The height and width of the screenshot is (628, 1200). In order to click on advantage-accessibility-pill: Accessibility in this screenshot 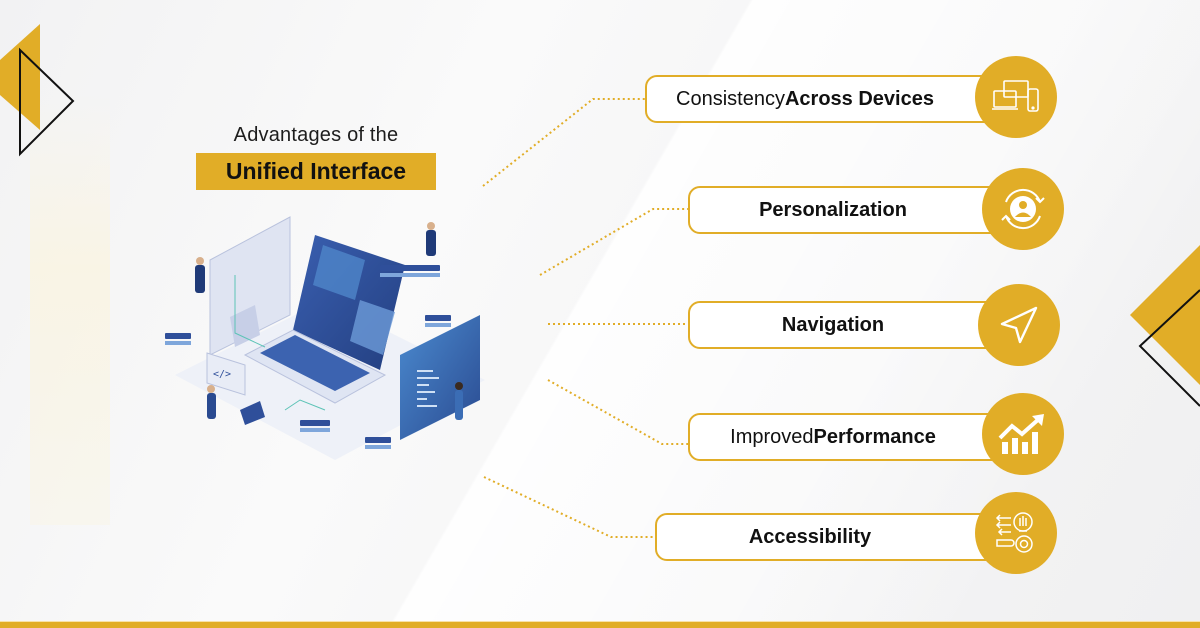, I will do `click(835, 537)`.